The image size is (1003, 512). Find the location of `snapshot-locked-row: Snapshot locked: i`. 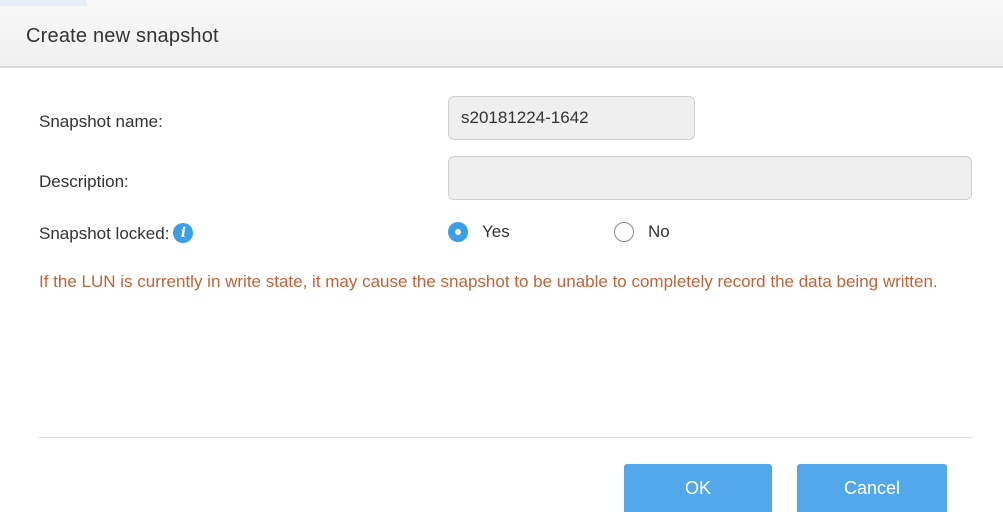

snapshot-locked-row: Snapshot locked: i is located at coordinates (116, 233).